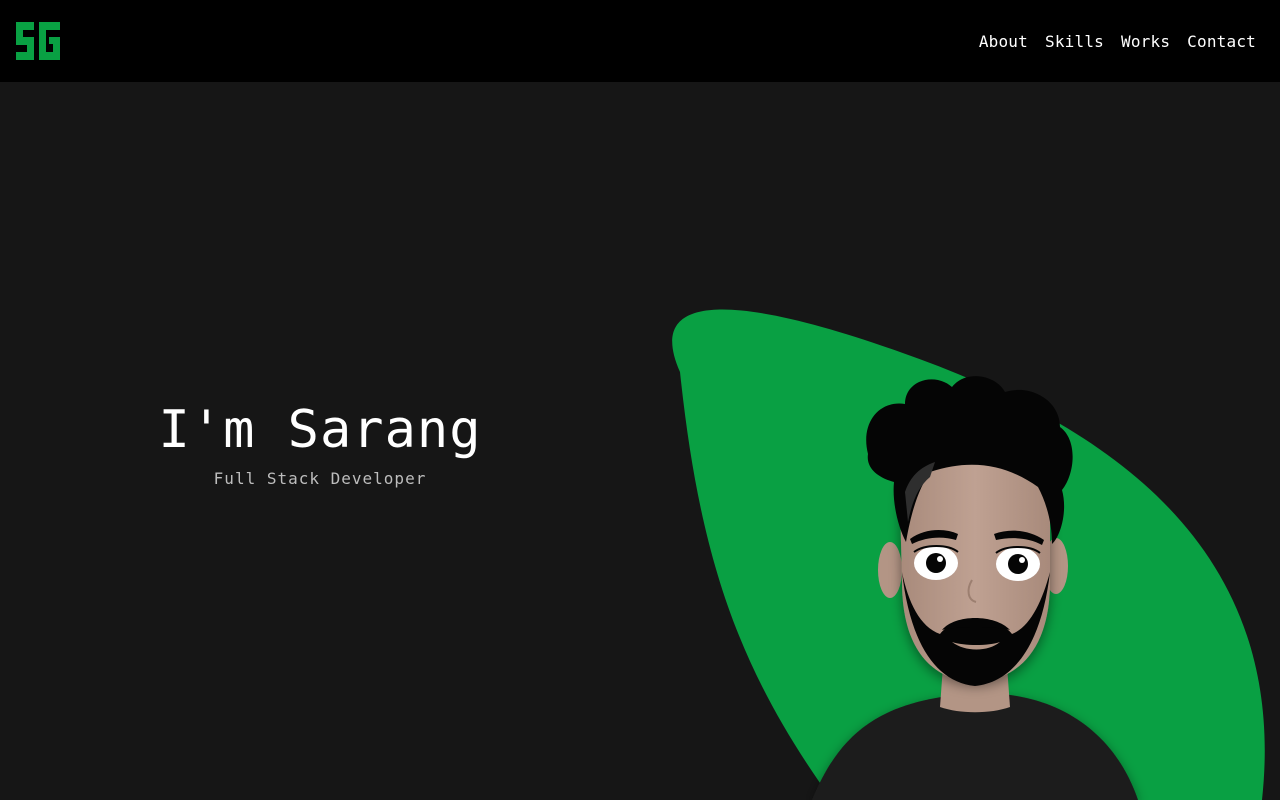  What do you see at coordinates (890, 570) in the screenshot?
I see `avatar-left-ear` at bounding box center [890, 570].